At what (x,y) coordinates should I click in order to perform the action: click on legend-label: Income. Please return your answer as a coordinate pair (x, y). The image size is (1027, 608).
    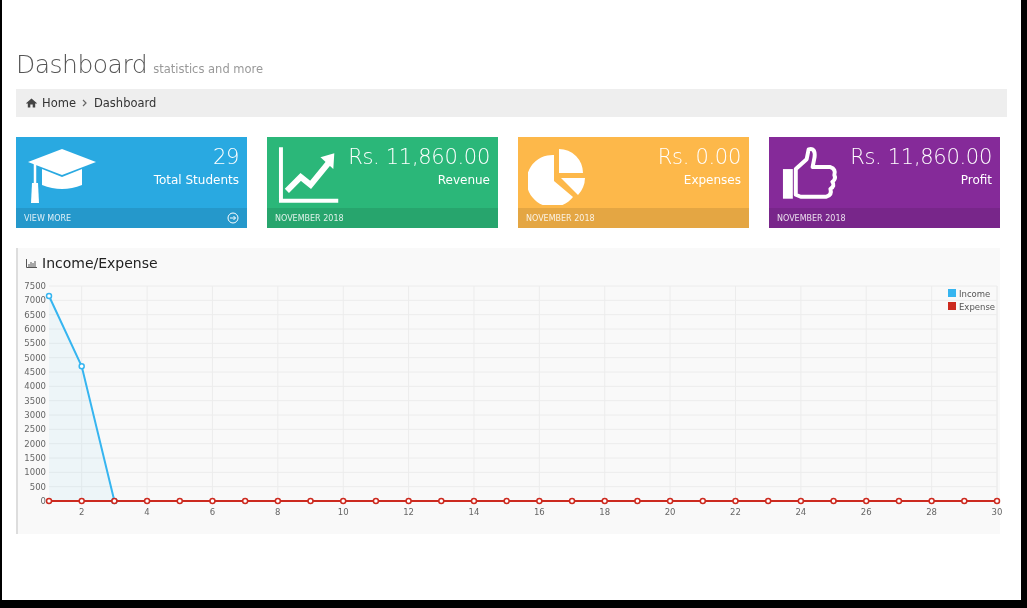
    Looking at the image, I should click on (975, 293).